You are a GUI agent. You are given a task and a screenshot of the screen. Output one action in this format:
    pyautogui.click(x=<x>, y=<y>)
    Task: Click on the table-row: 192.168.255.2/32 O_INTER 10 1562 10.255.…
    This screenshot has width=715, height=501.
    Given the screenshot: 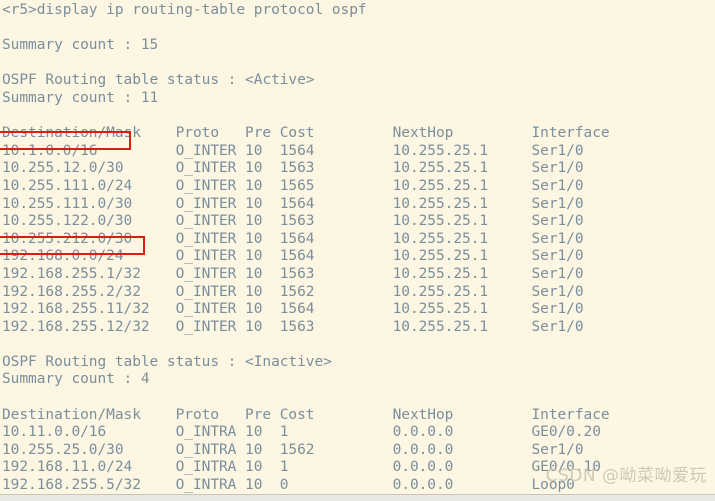 What is the action you would take?
    pyautogui.click(x=293, y=291)
    